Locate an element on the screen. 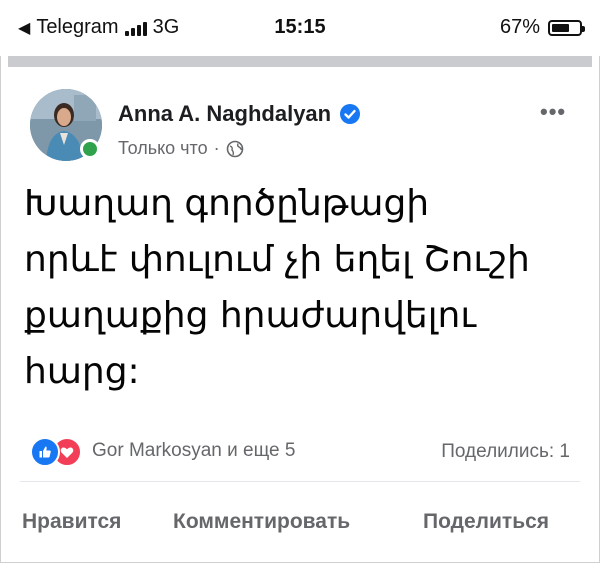 Image resolution: width=600 pixels, height=563 pixels. reactions-text: Gor Markosyan и еще 5 is located at coordinates (194, 450).